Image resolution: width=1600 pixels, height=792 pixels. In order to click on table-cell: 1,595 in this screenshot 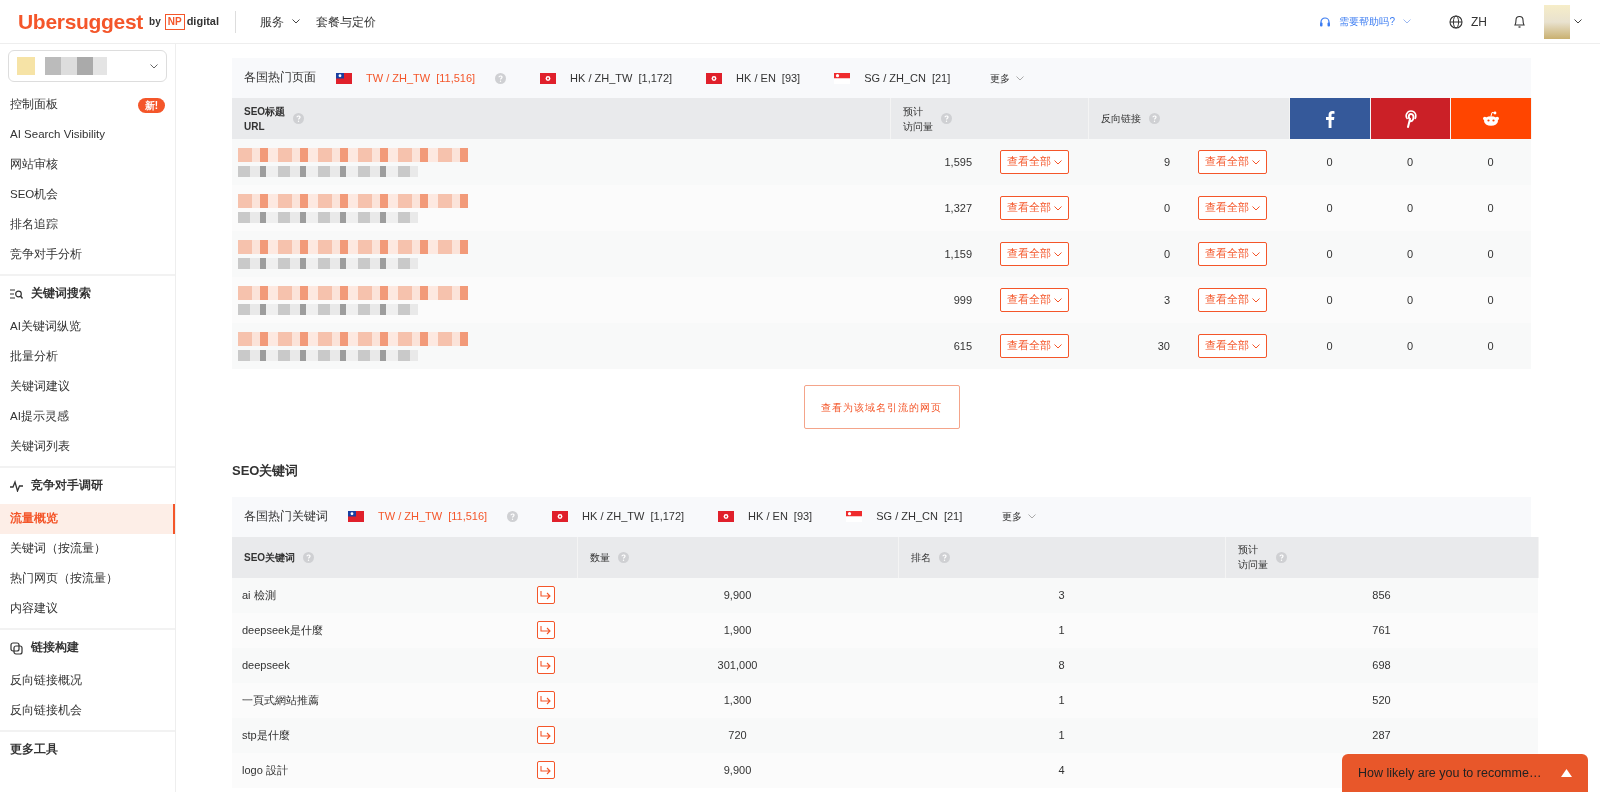, I will do `click(936, 162)`.